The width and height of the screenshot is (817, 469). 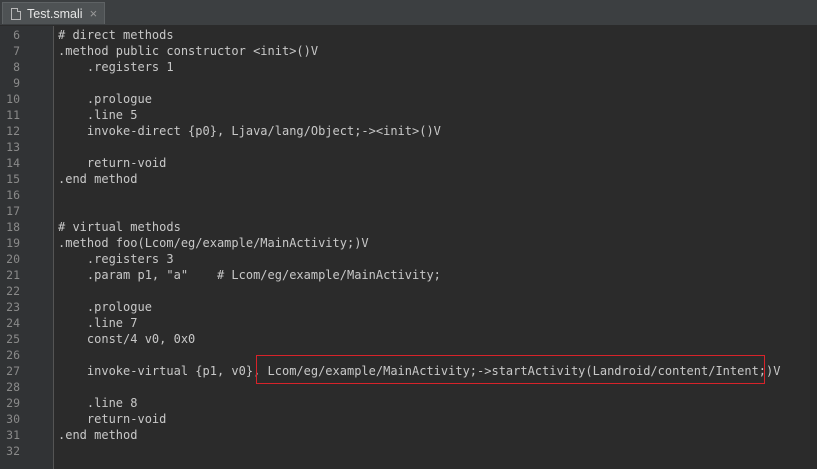 I want to click on line-number: 7, so click(x=16, y=51).